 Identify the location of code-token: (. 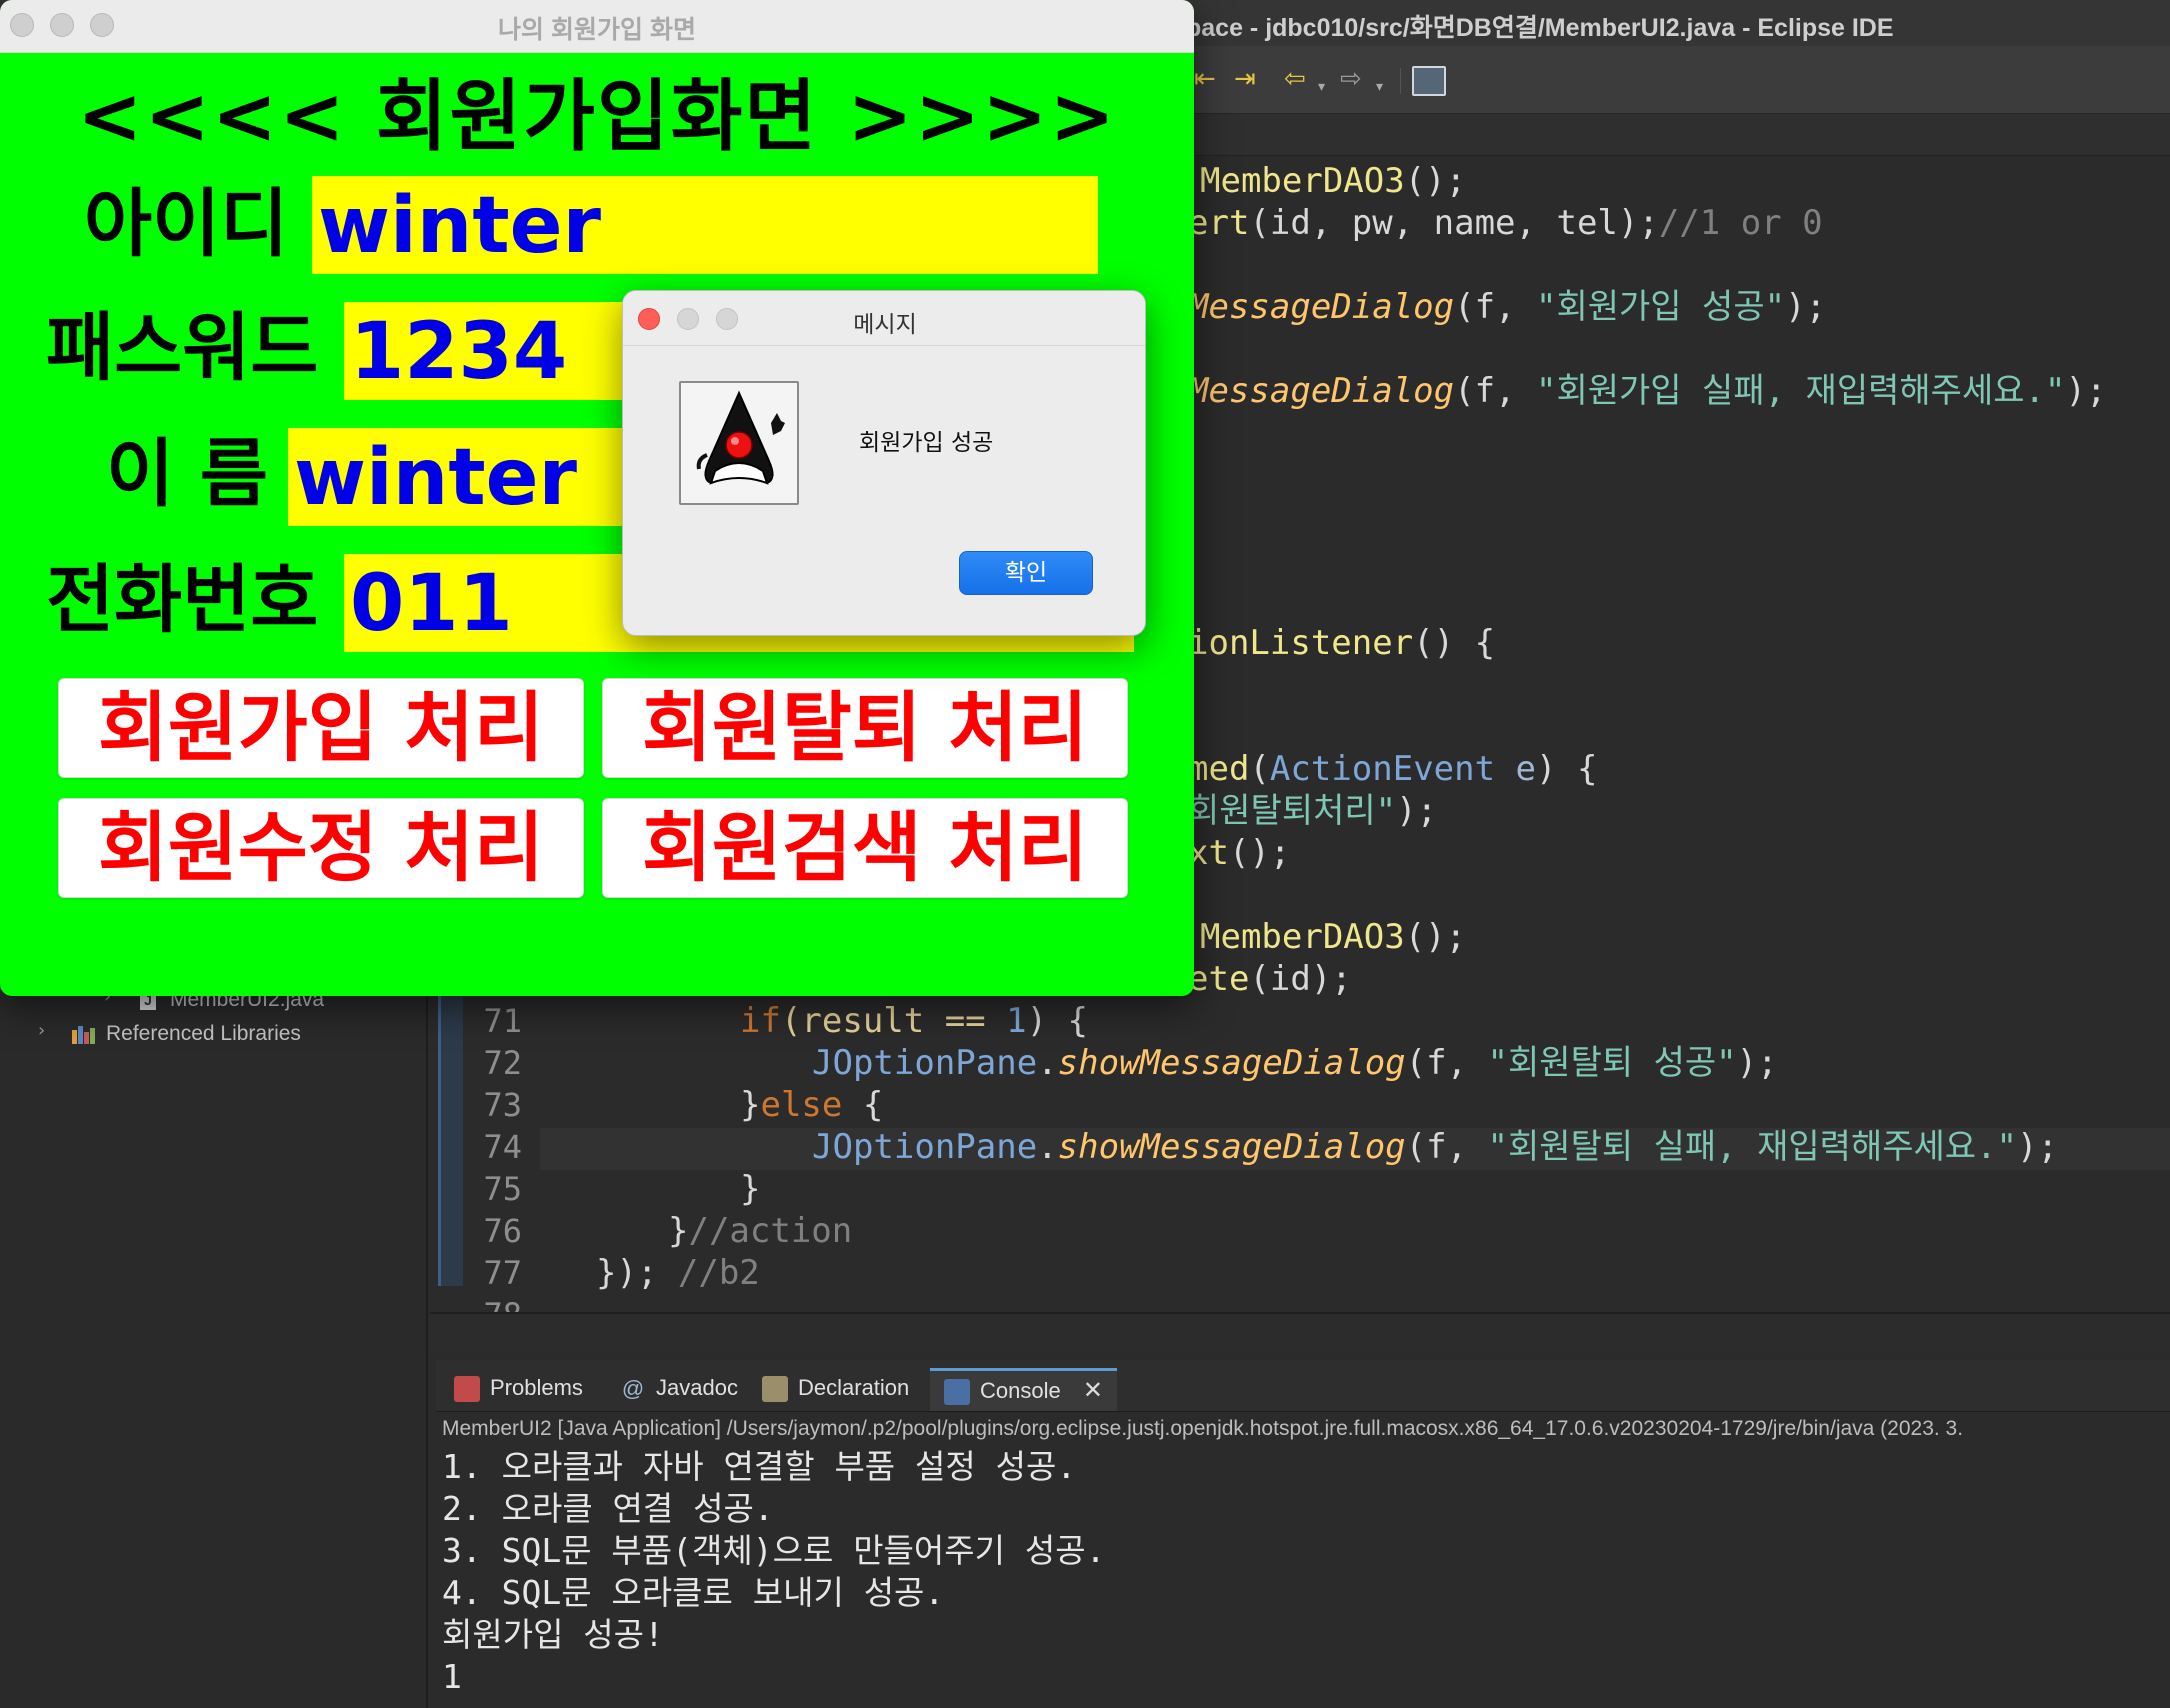
(1259, 769).